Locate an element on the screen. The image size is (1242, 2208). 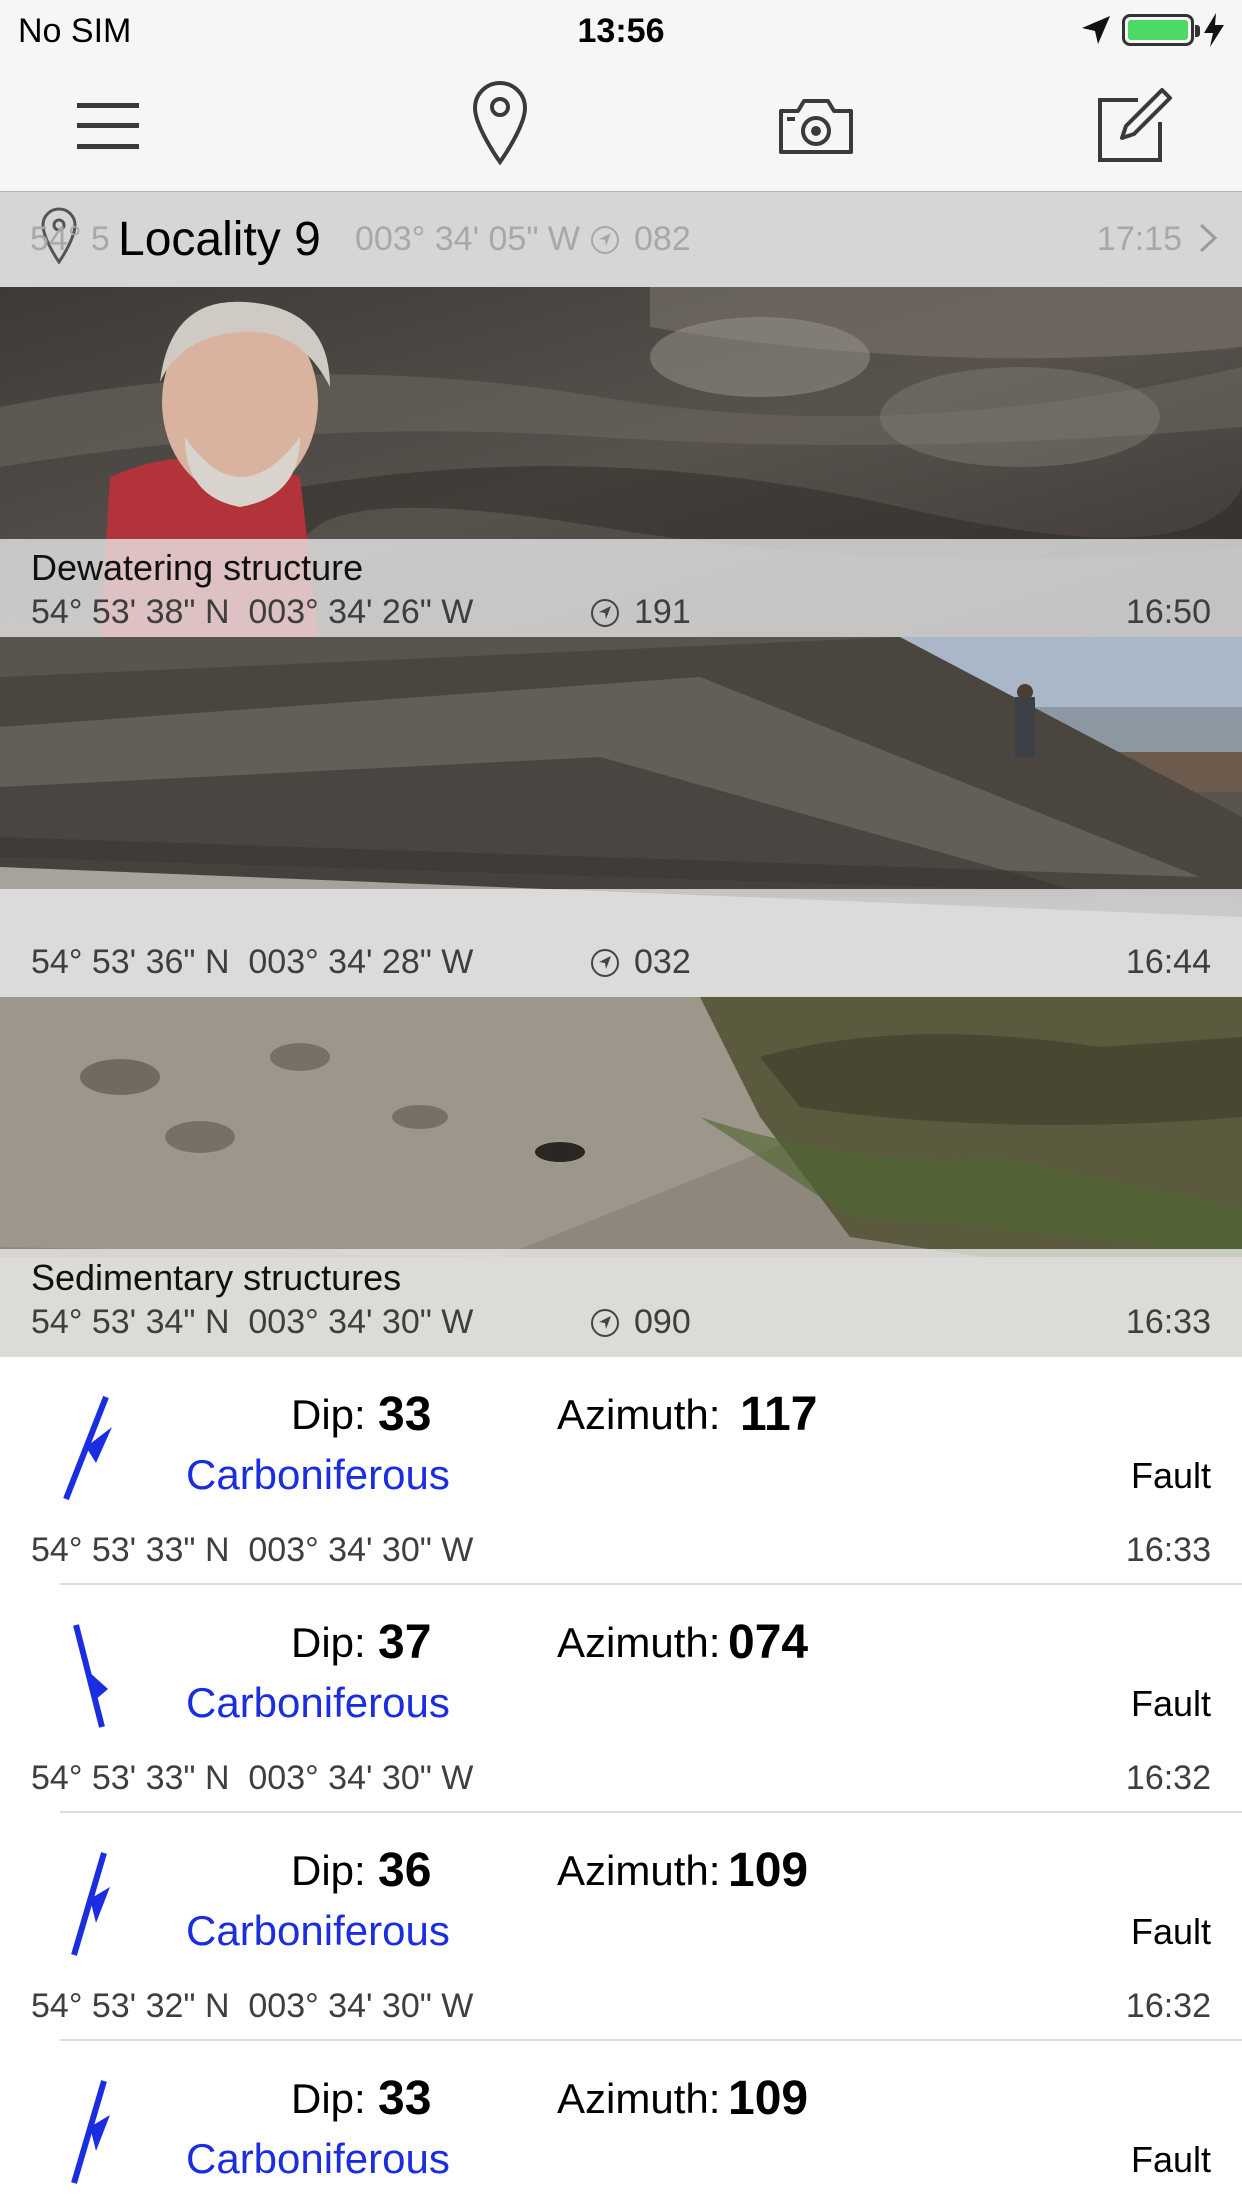
photo-bearing: 090 is located at coordinates (640, 1322).